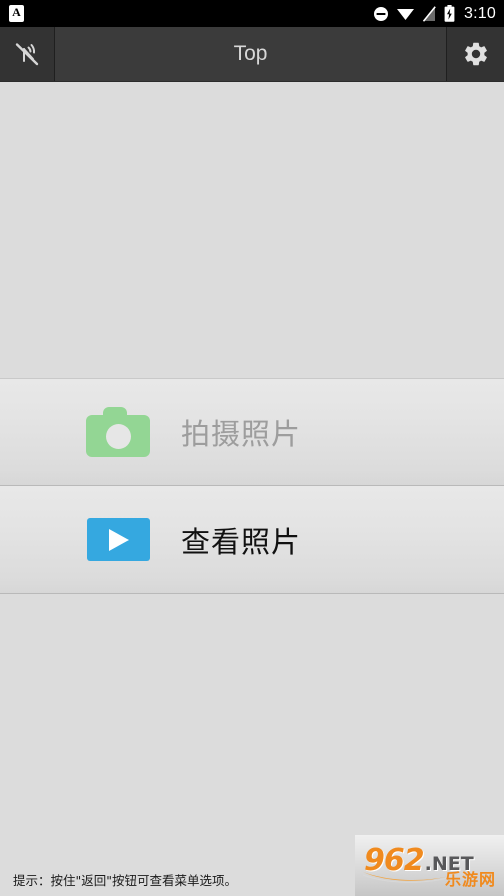  What do you see at coordinates (409, 877) in the screenshot?
I see `watermark-swoosh-icon` at bounding box center [409, 877].